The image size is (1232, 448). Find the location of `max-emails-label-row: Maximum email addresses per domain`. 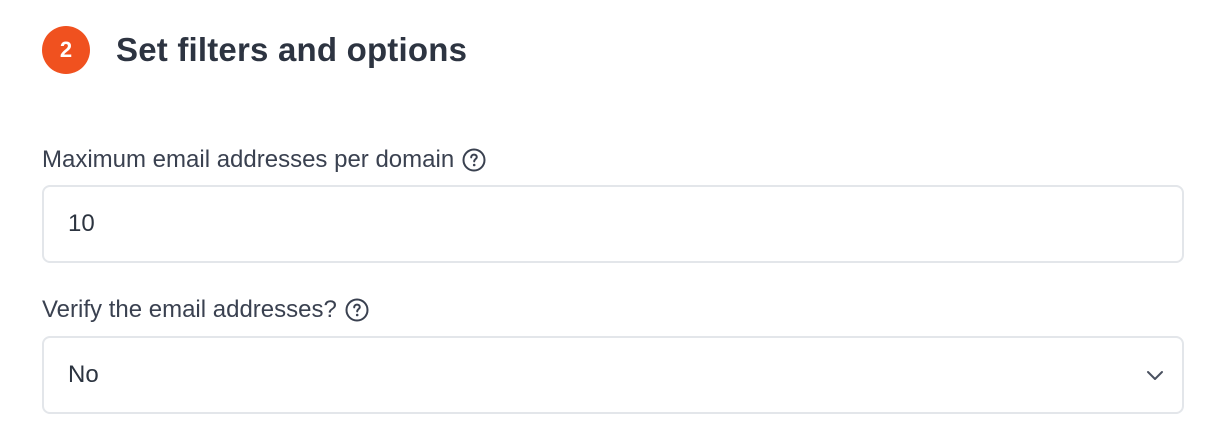

max-emails-label-row: Maximum email addresses per domain is located at coordinates (264, 160).